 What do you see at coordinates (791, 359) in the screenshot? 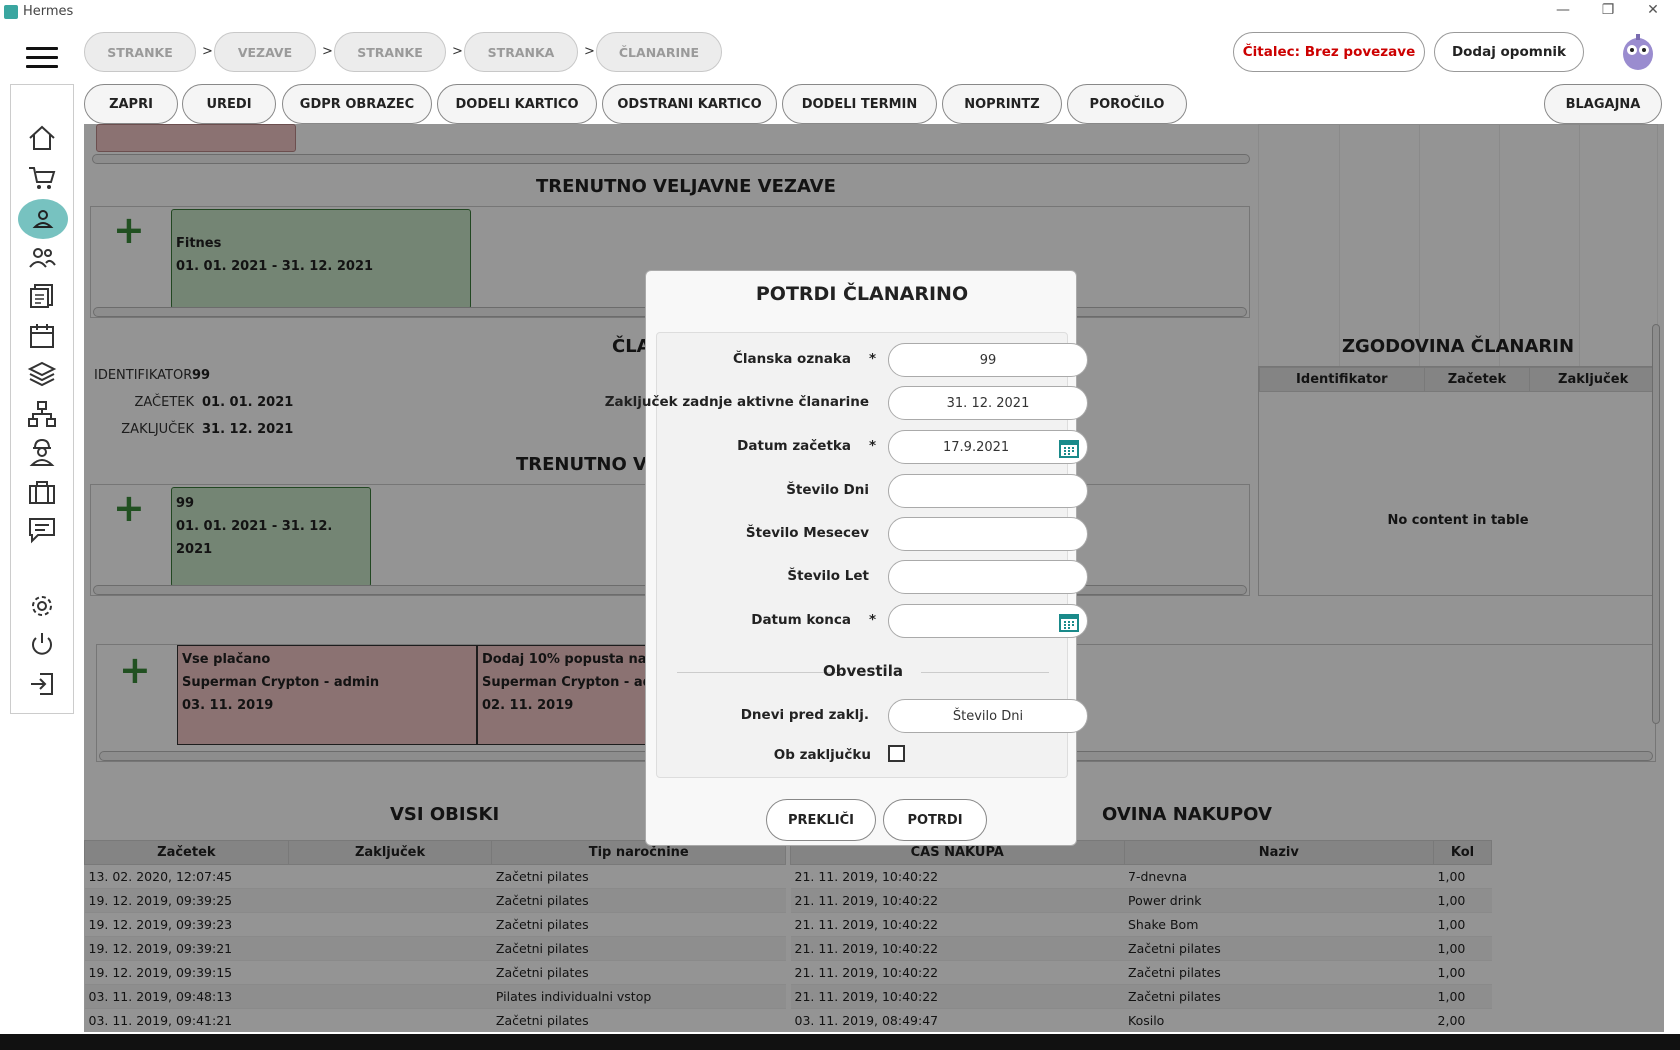
I see `member-id-label: Članska oznaka` at bounding box center [791, 359].